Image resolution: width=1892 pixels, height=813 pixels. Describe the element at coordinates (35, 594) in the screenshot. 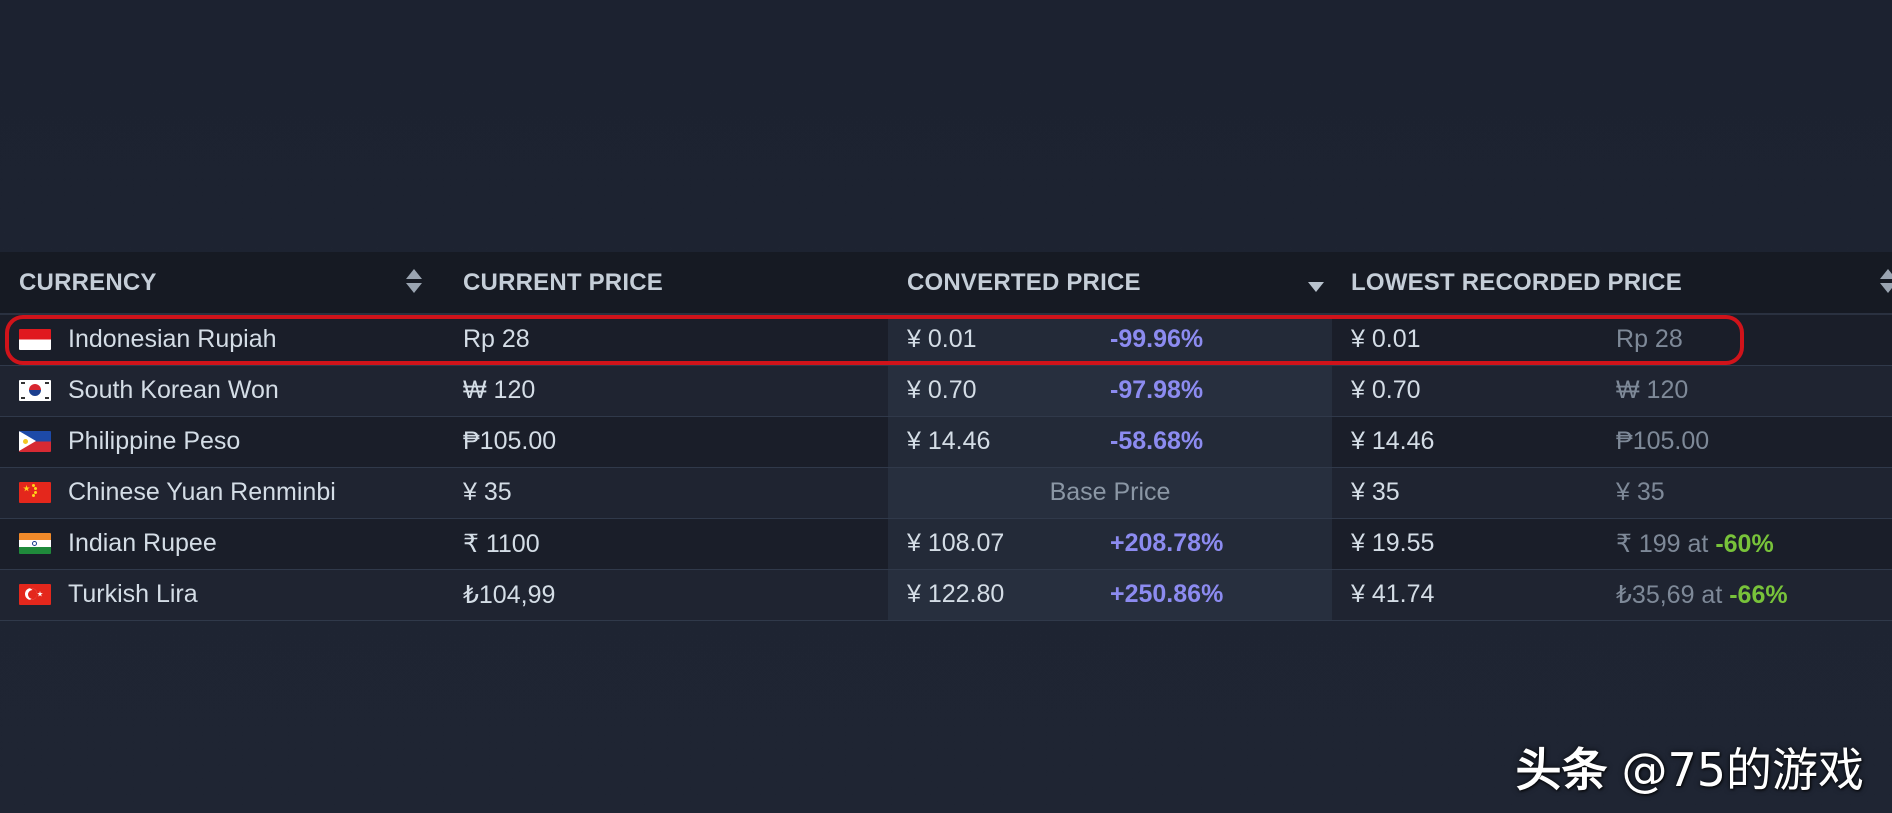

I see `turkey-flag-icon` at that location.